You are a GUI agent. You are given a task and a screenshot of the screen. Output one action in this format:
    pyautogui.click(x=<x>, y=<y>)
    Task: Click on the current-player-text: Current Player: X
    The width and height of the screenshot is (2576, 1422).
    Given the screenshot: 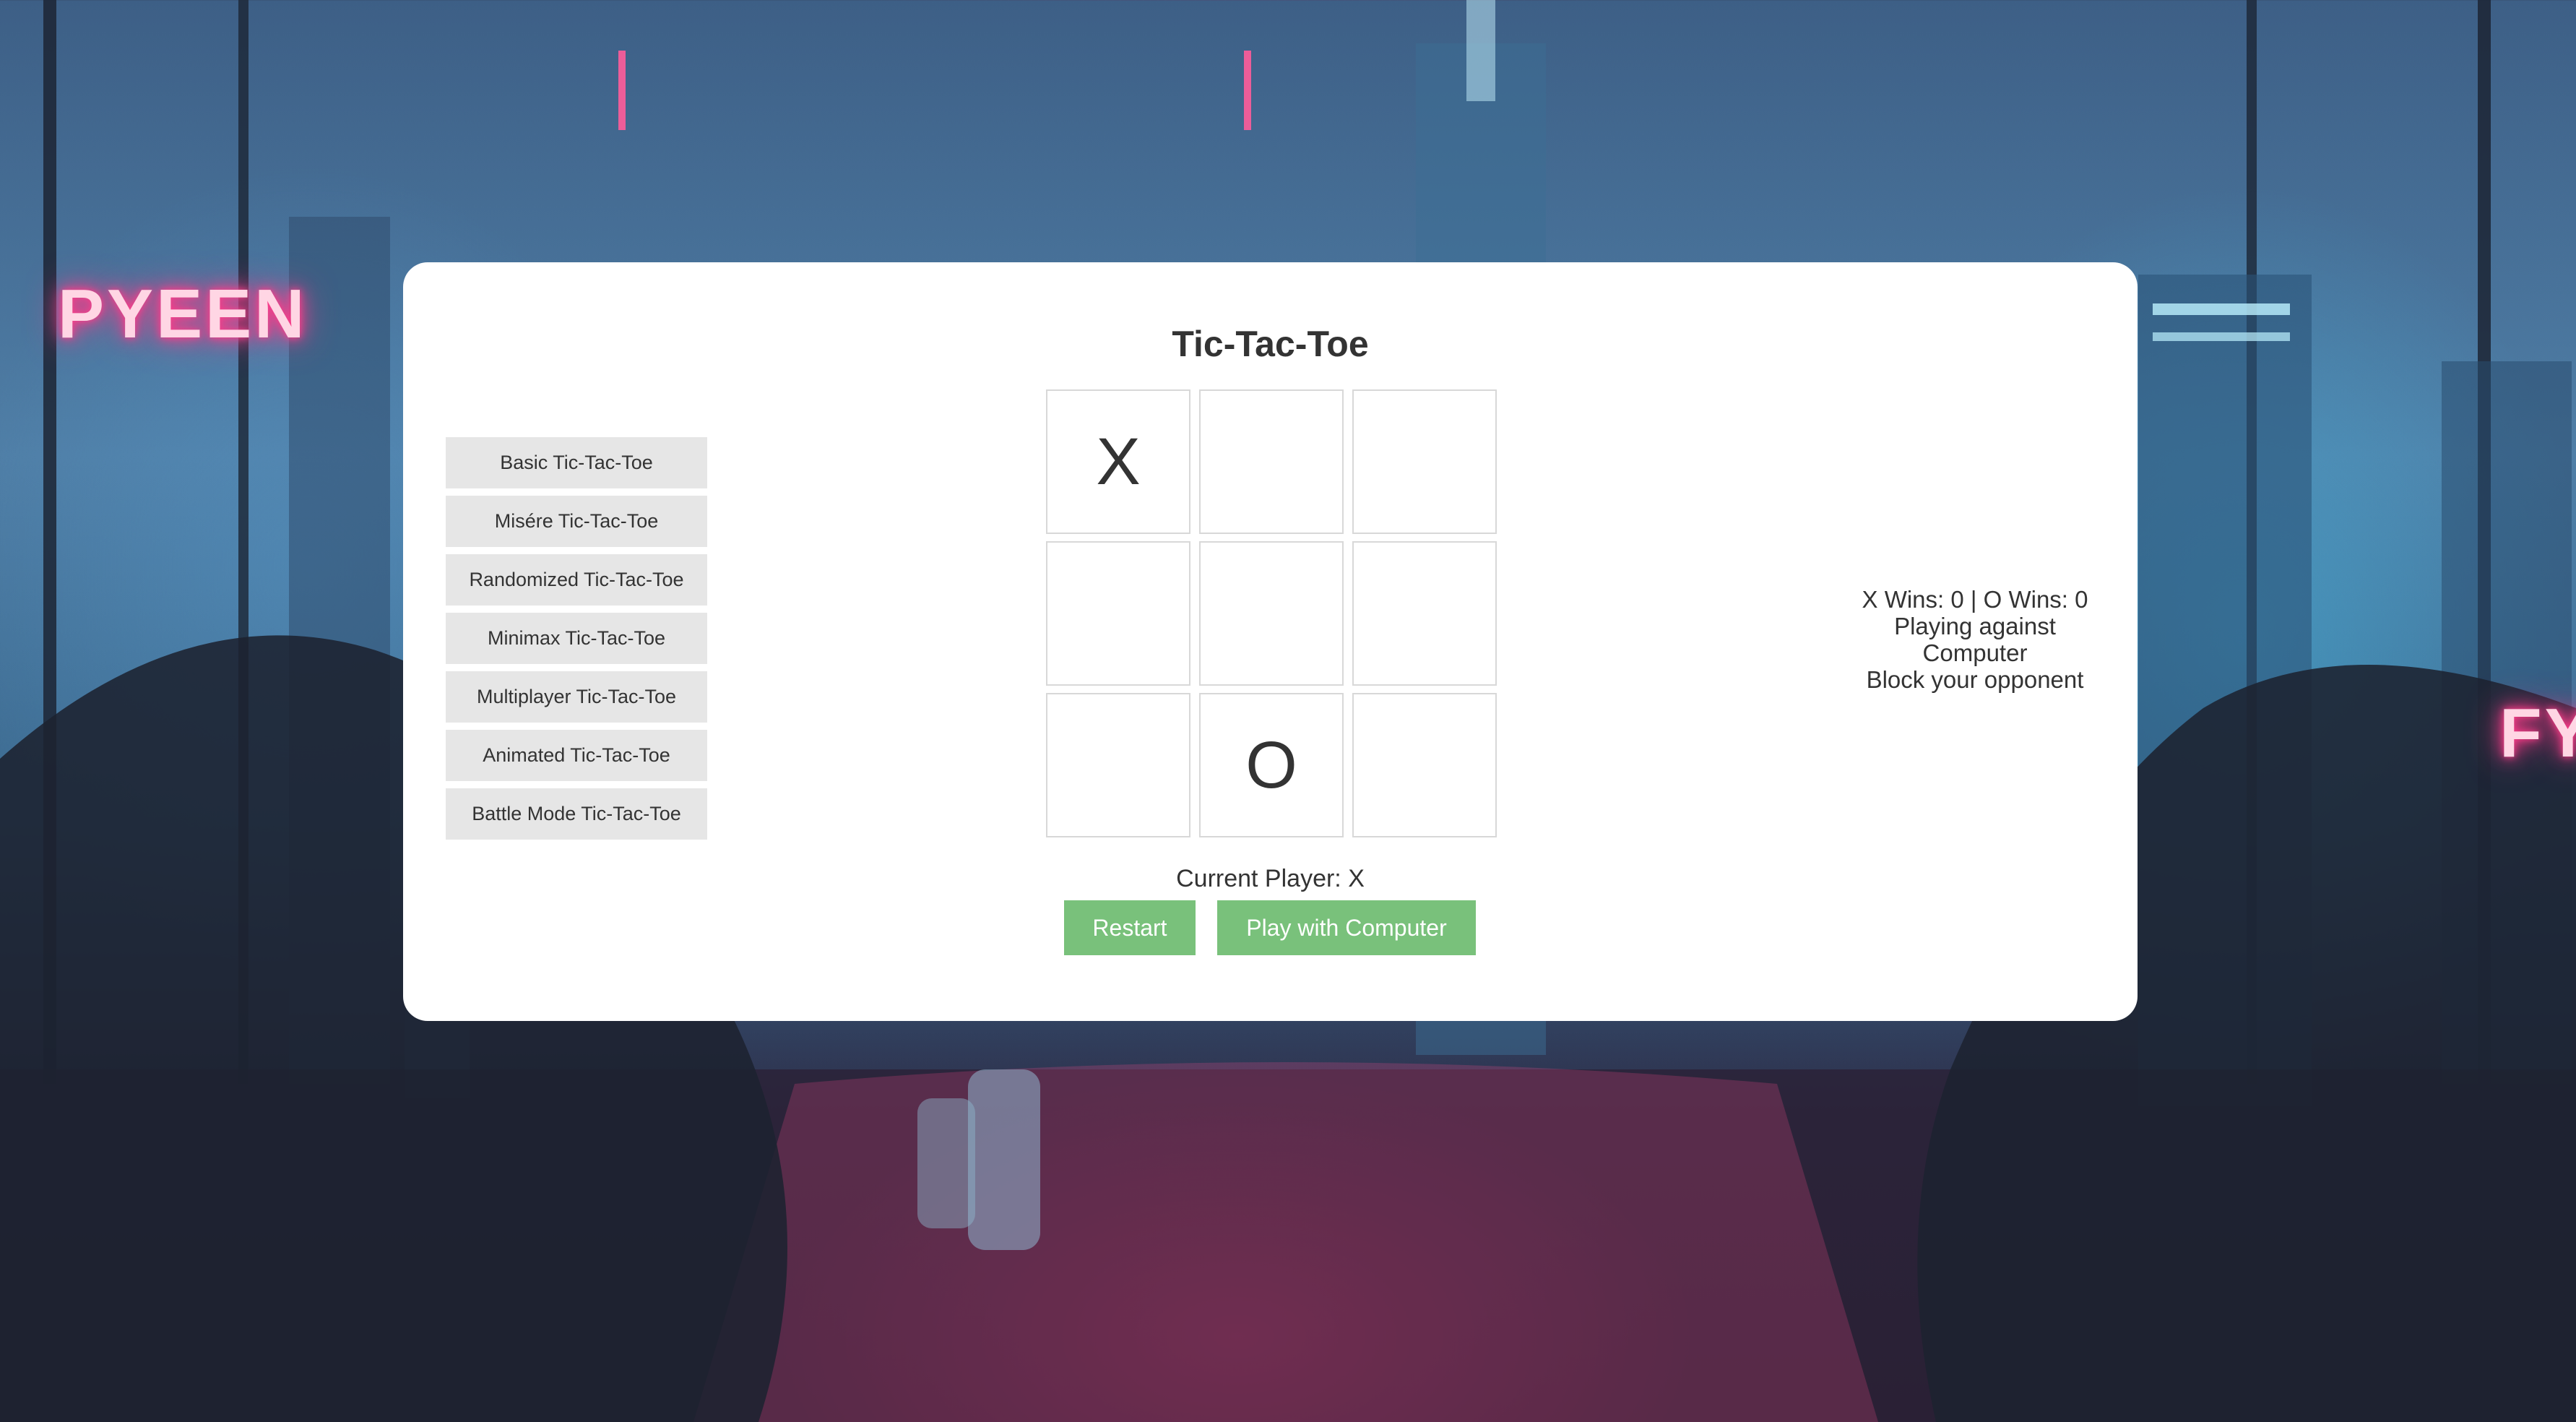 What is the action you would take?
    pyautogui.click(x=1270, y=878)
    